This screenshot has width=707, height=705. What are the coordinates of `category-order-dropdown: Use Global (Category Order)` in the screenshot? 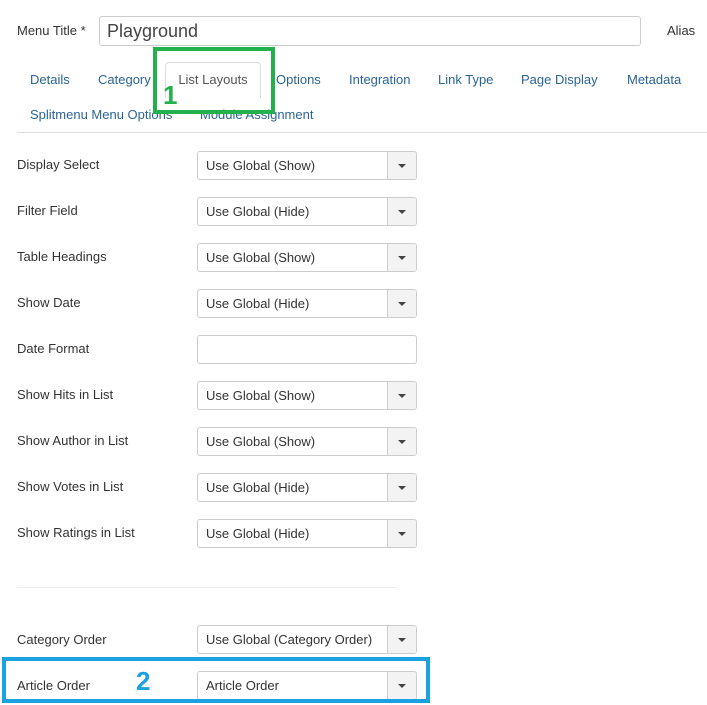 It's located at (307, 639).